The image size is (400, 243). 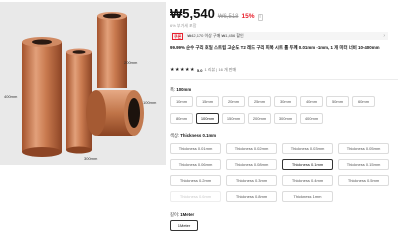 What do you see at coordinates (207, 118) in the screenshot?
I see `width-option-chip: 100mm` at bounding box center [207, 118].